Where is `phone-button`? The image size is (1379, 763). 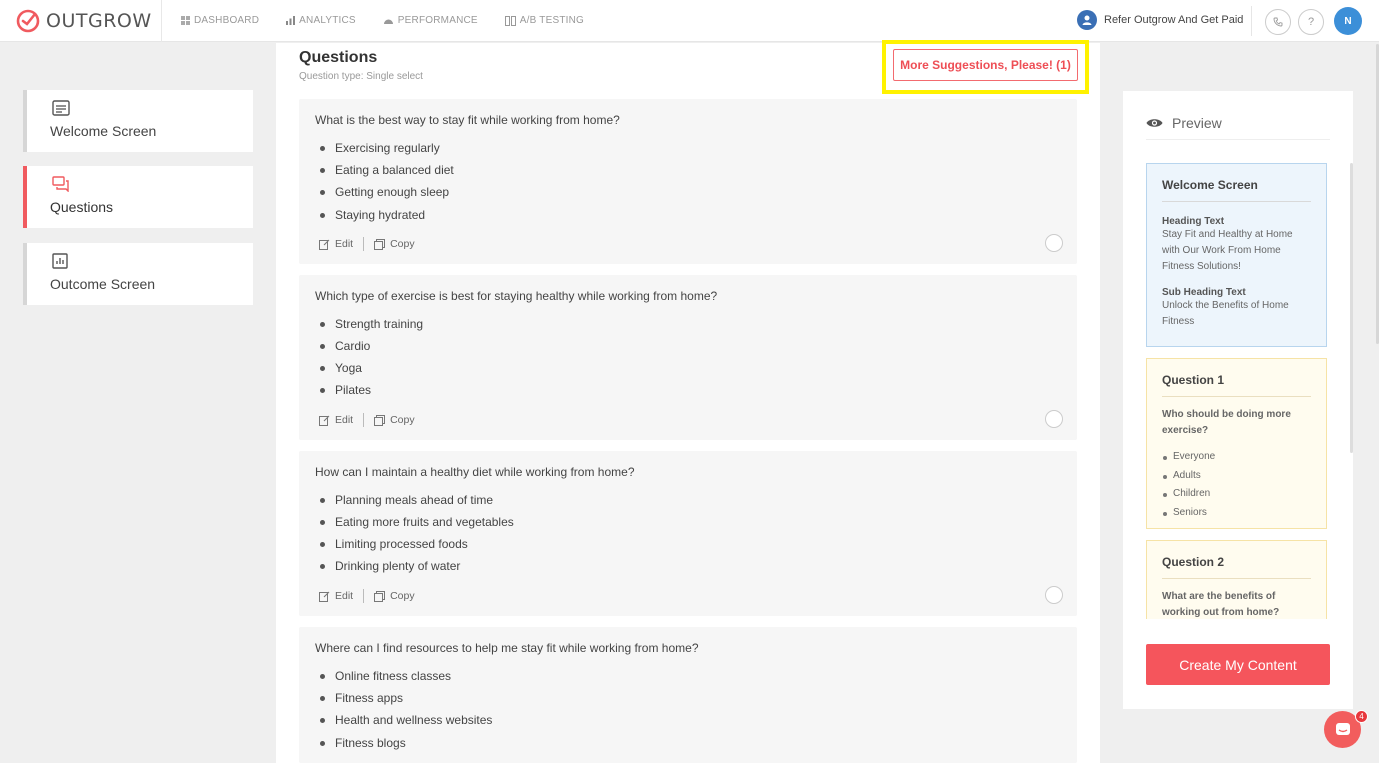
phone-button is located at coordinates (1278, 22).